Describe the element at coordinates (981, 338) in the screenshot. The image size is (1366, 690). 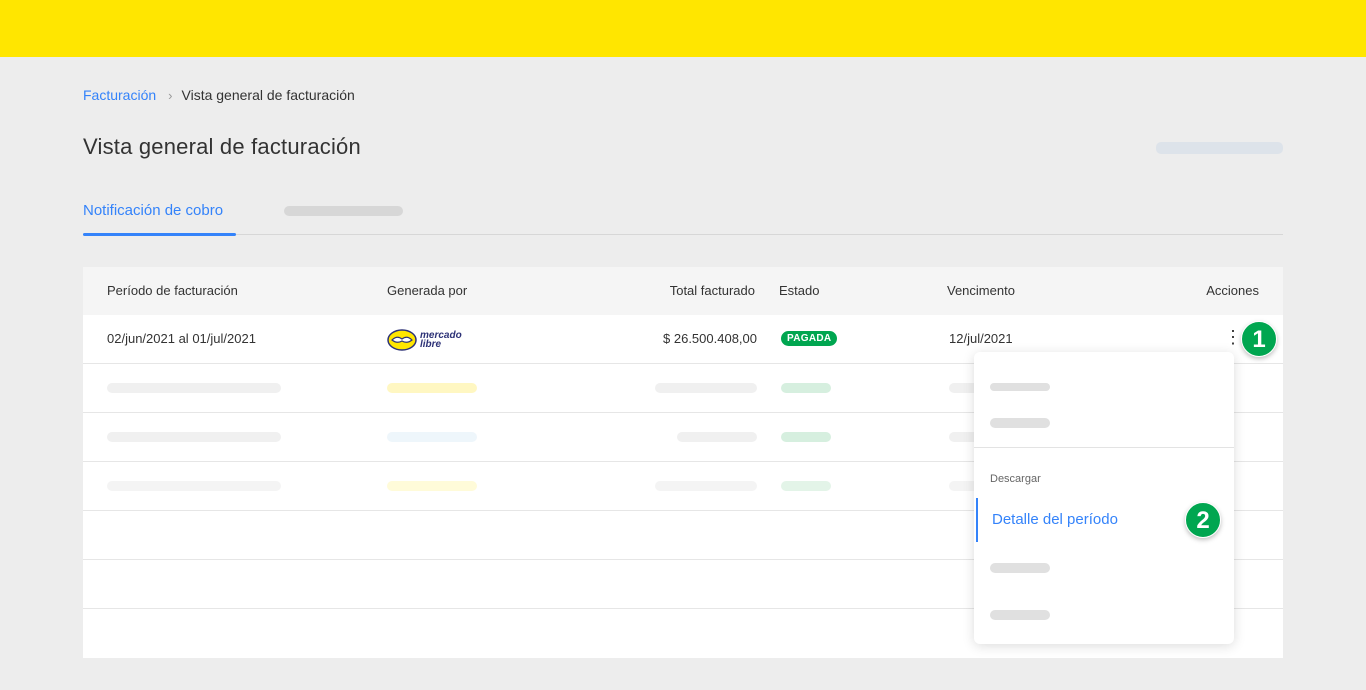
I see `due-date-cell: 12/jul/2021` at that location.